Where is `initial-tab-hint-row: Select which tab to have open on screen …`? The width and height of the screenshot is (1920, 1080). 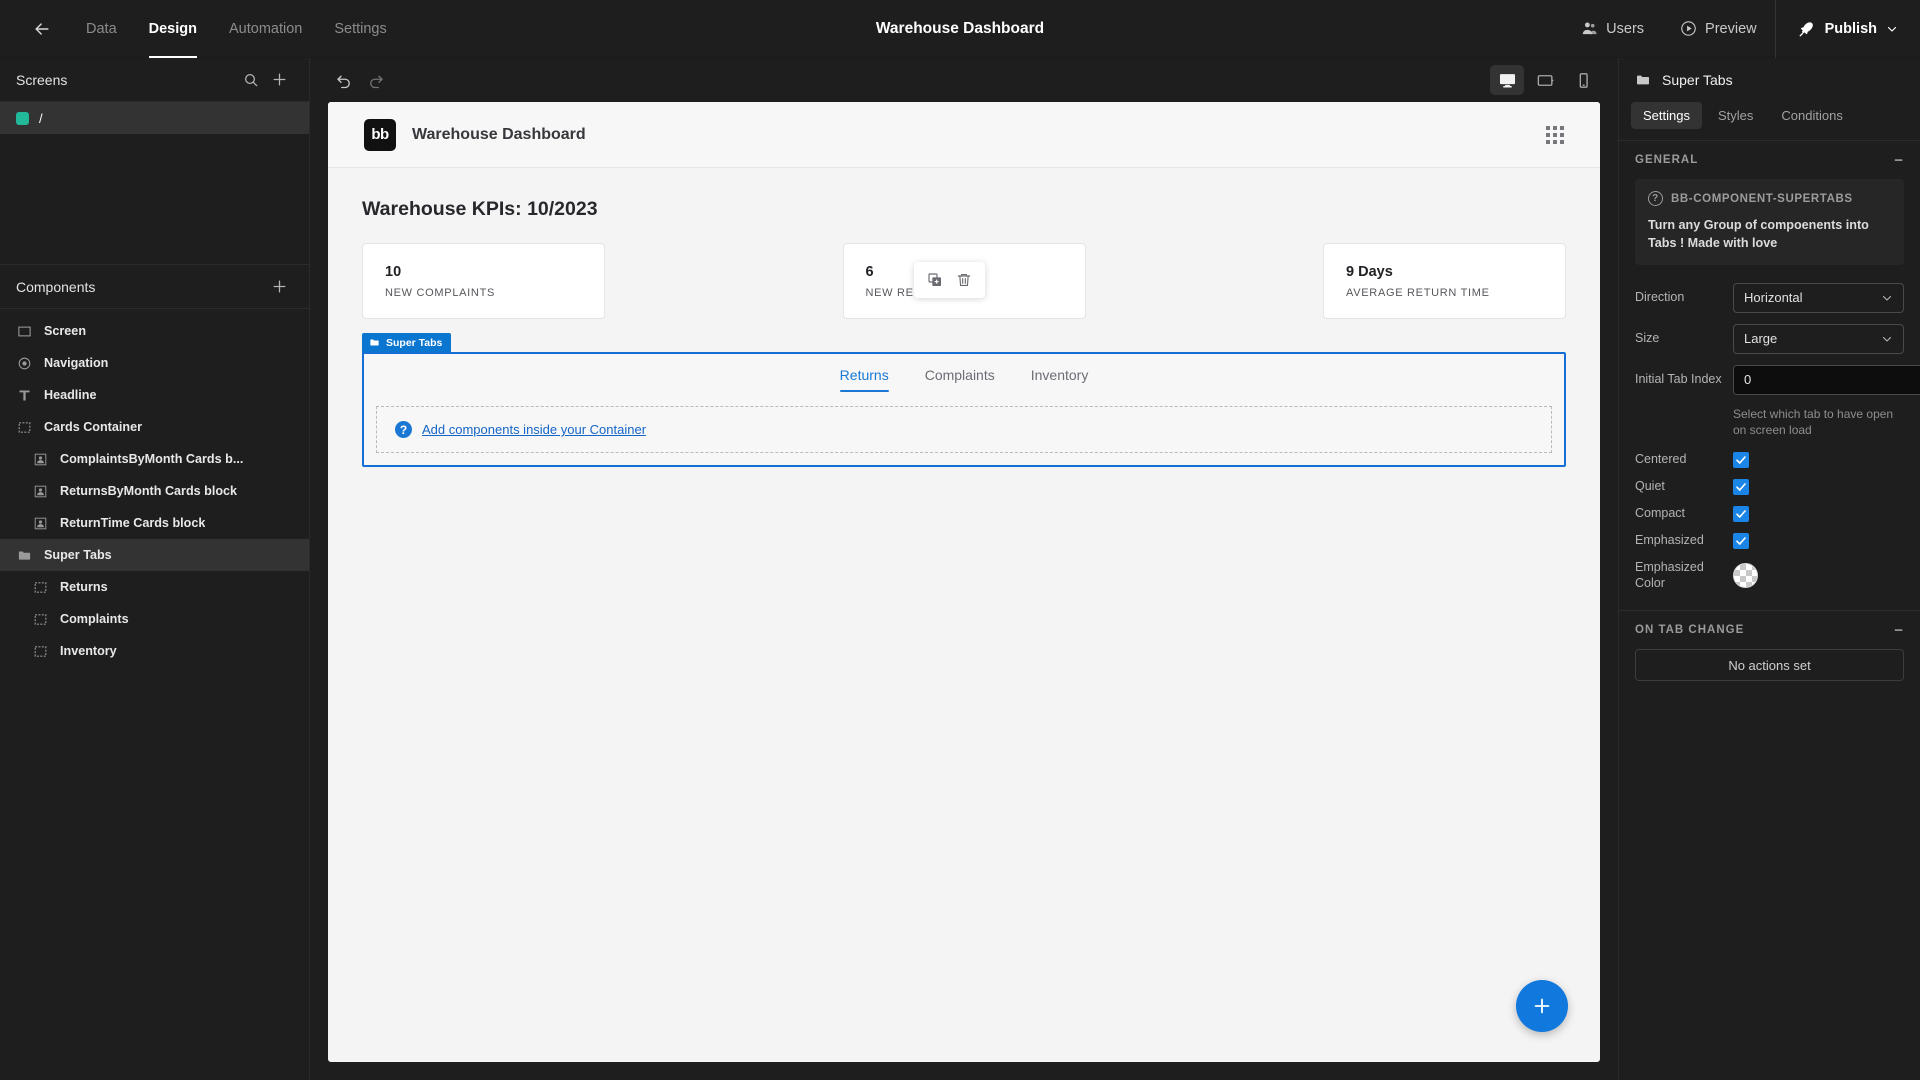
initial-tab-hint-row: Select which tab to have open on screen … is located at coordinates (1769, 422).